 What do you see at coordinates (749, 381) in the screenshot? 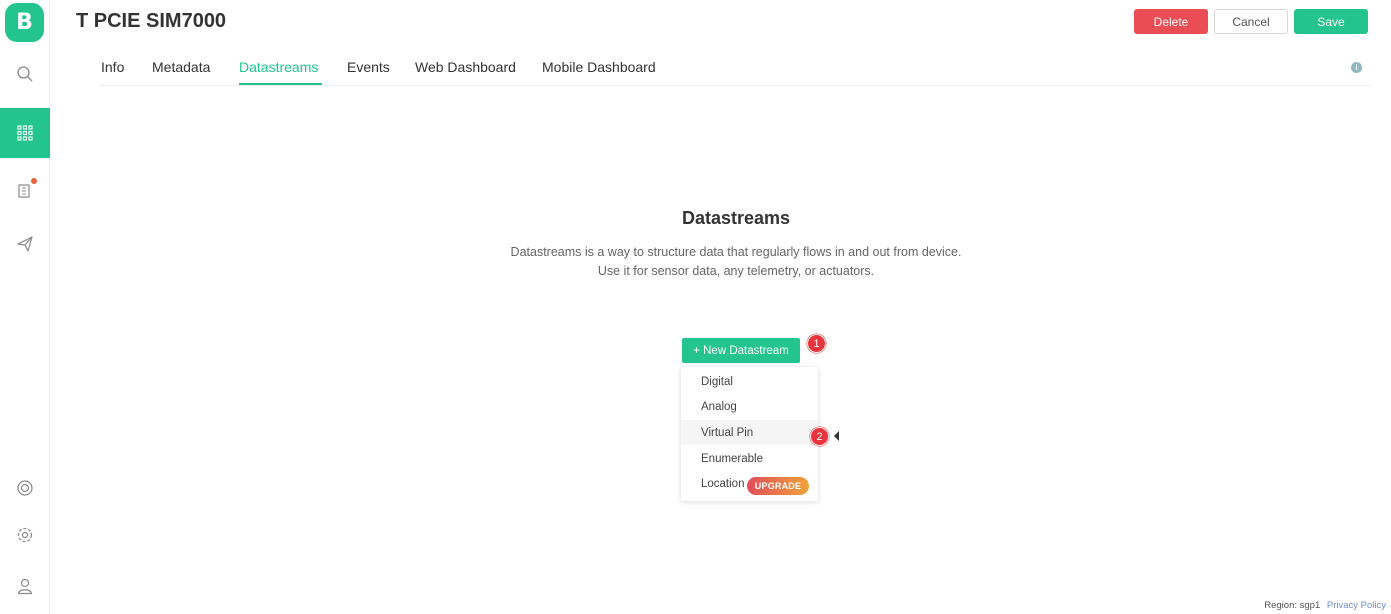
I see `menu-item-digital: Digital` at bounding box center [749, 381].